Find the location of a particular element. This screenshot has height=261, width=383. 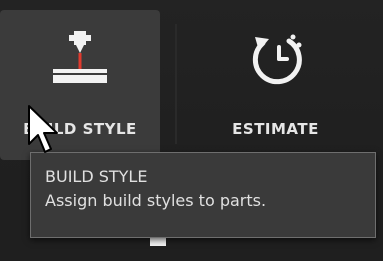

timer-refresh-icon is located at coordinates (275, 58).